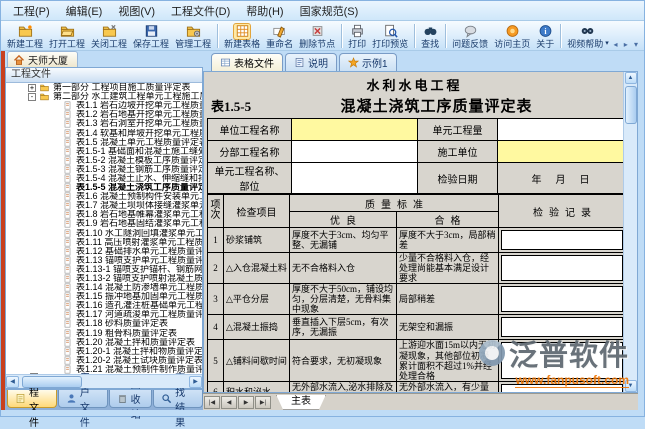  I want to click on delete-node-button: 删除节点, so click(317, 36).